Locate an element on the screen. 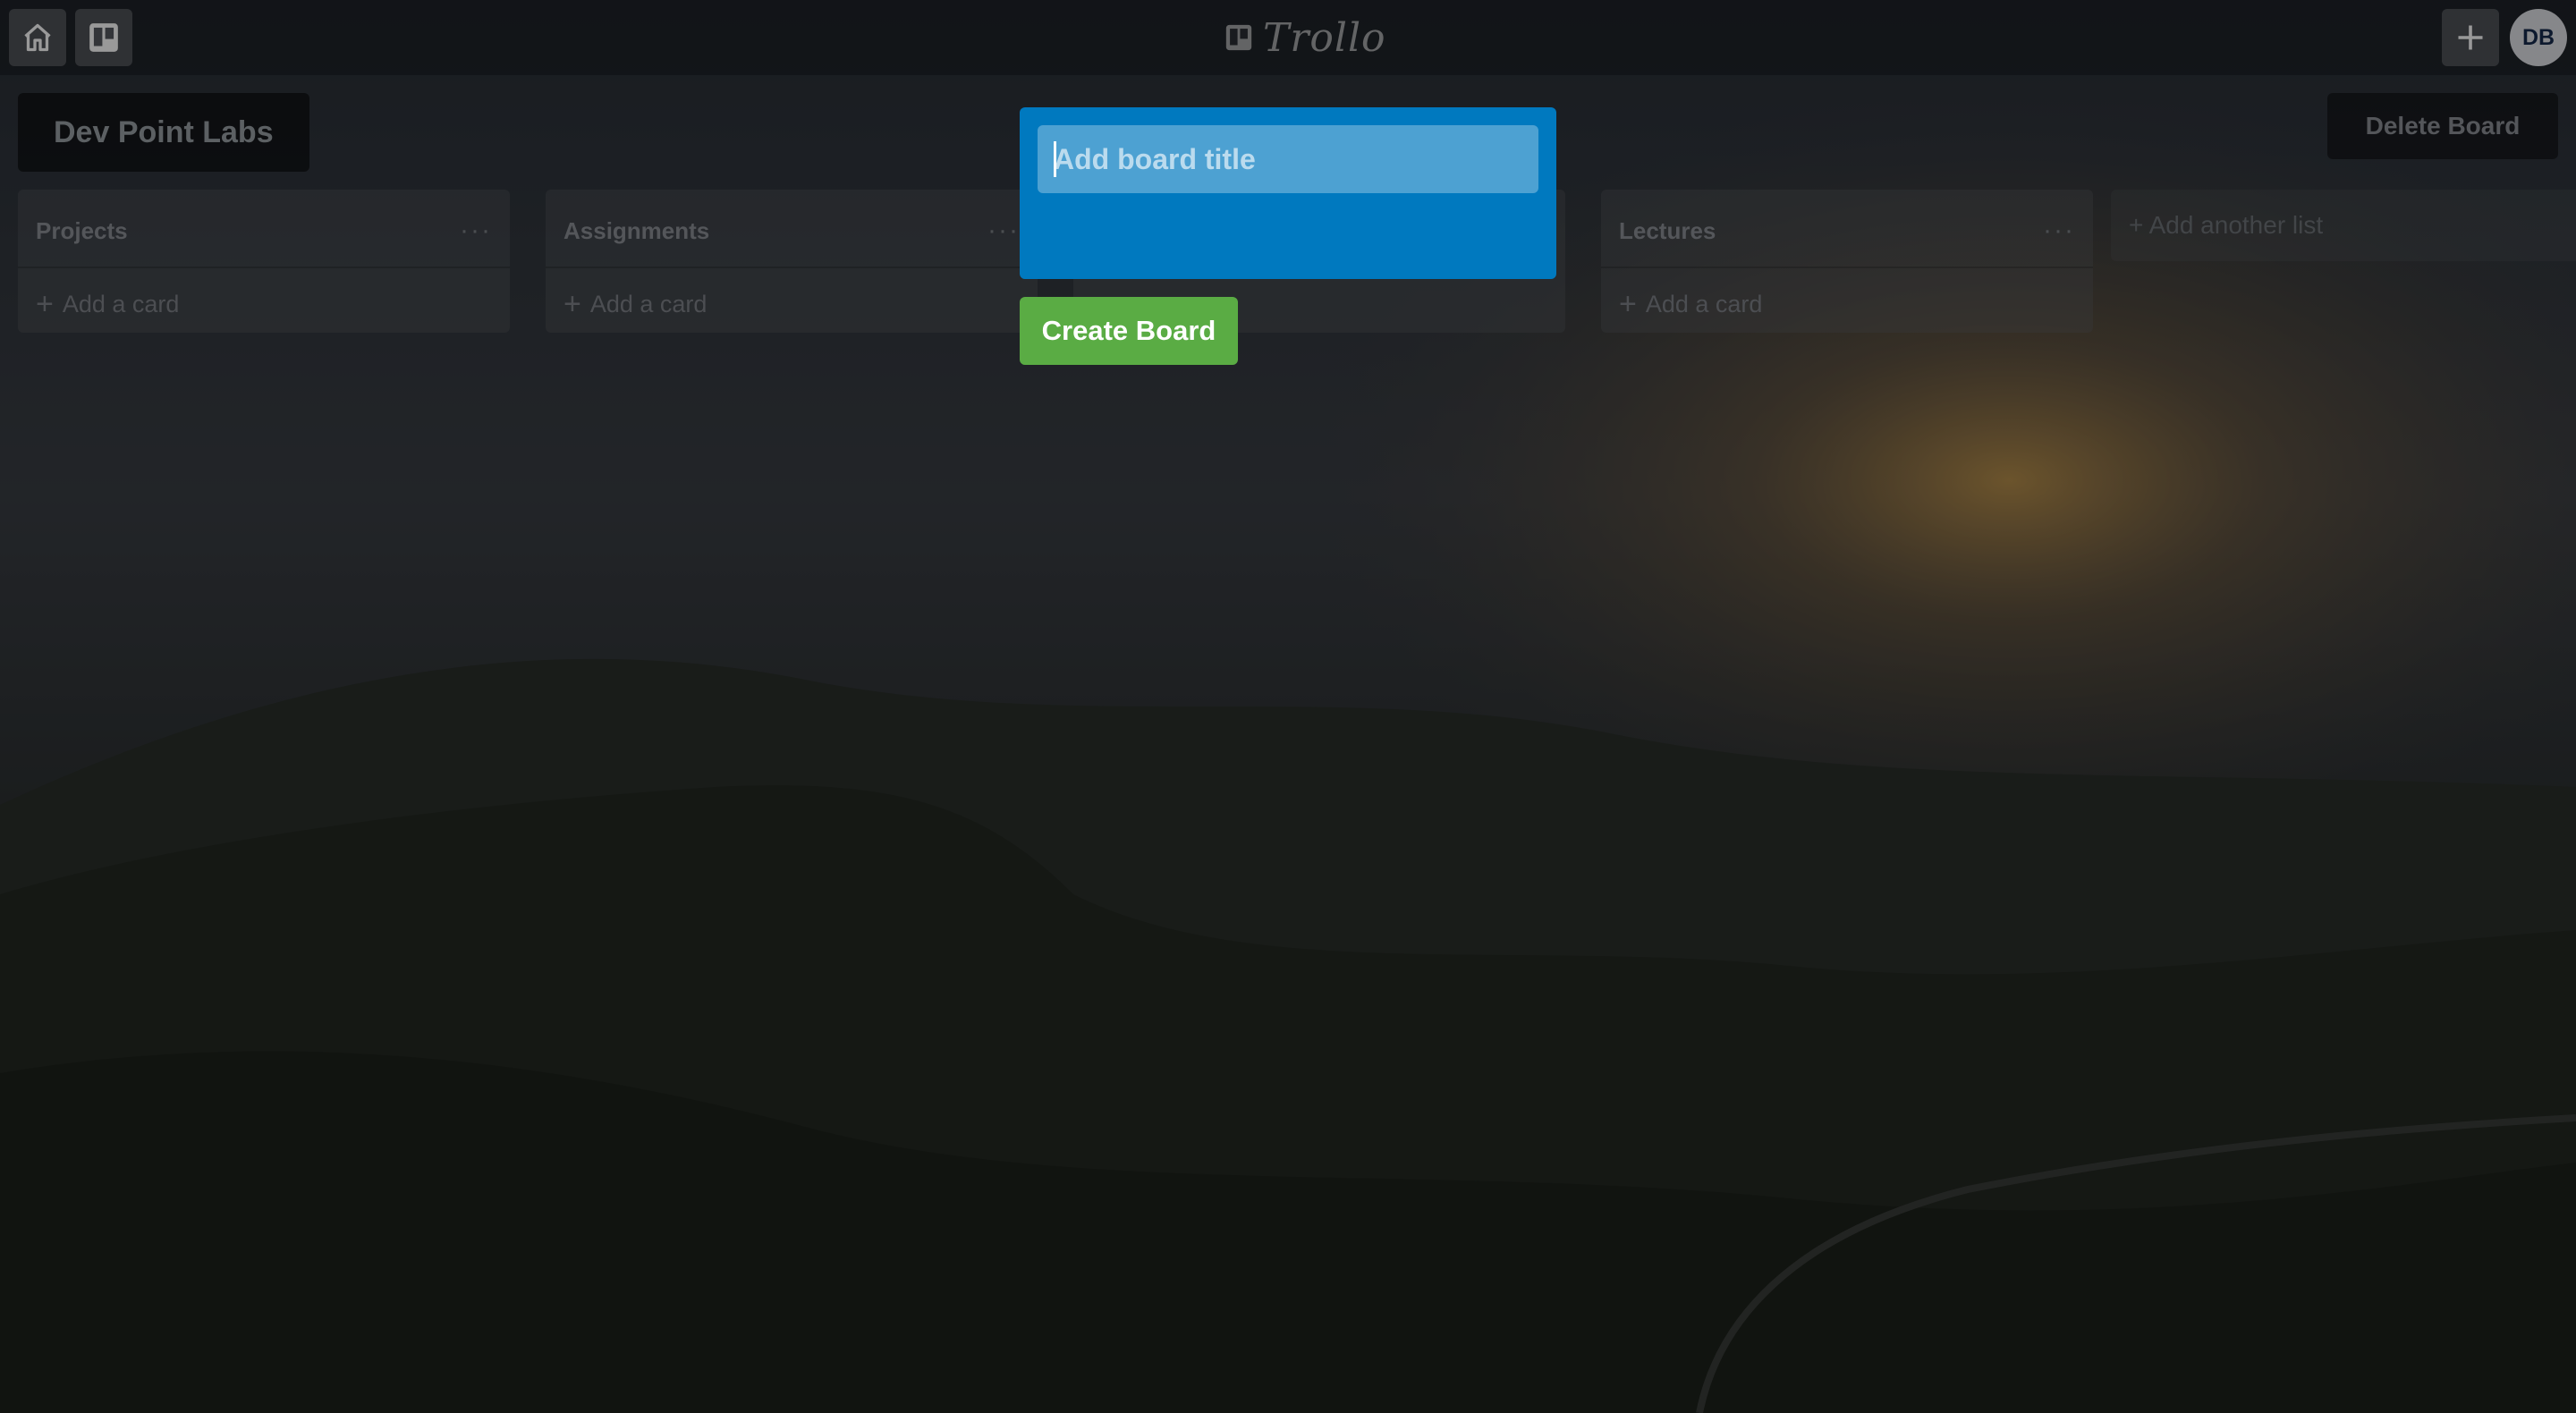  create-board-modal is located at coordinates (1288, 193).